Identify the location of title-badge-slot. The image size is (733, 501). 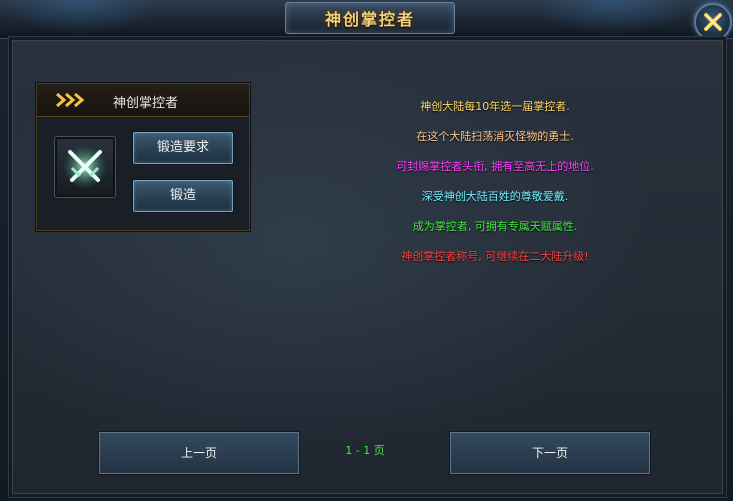
(85, 167).